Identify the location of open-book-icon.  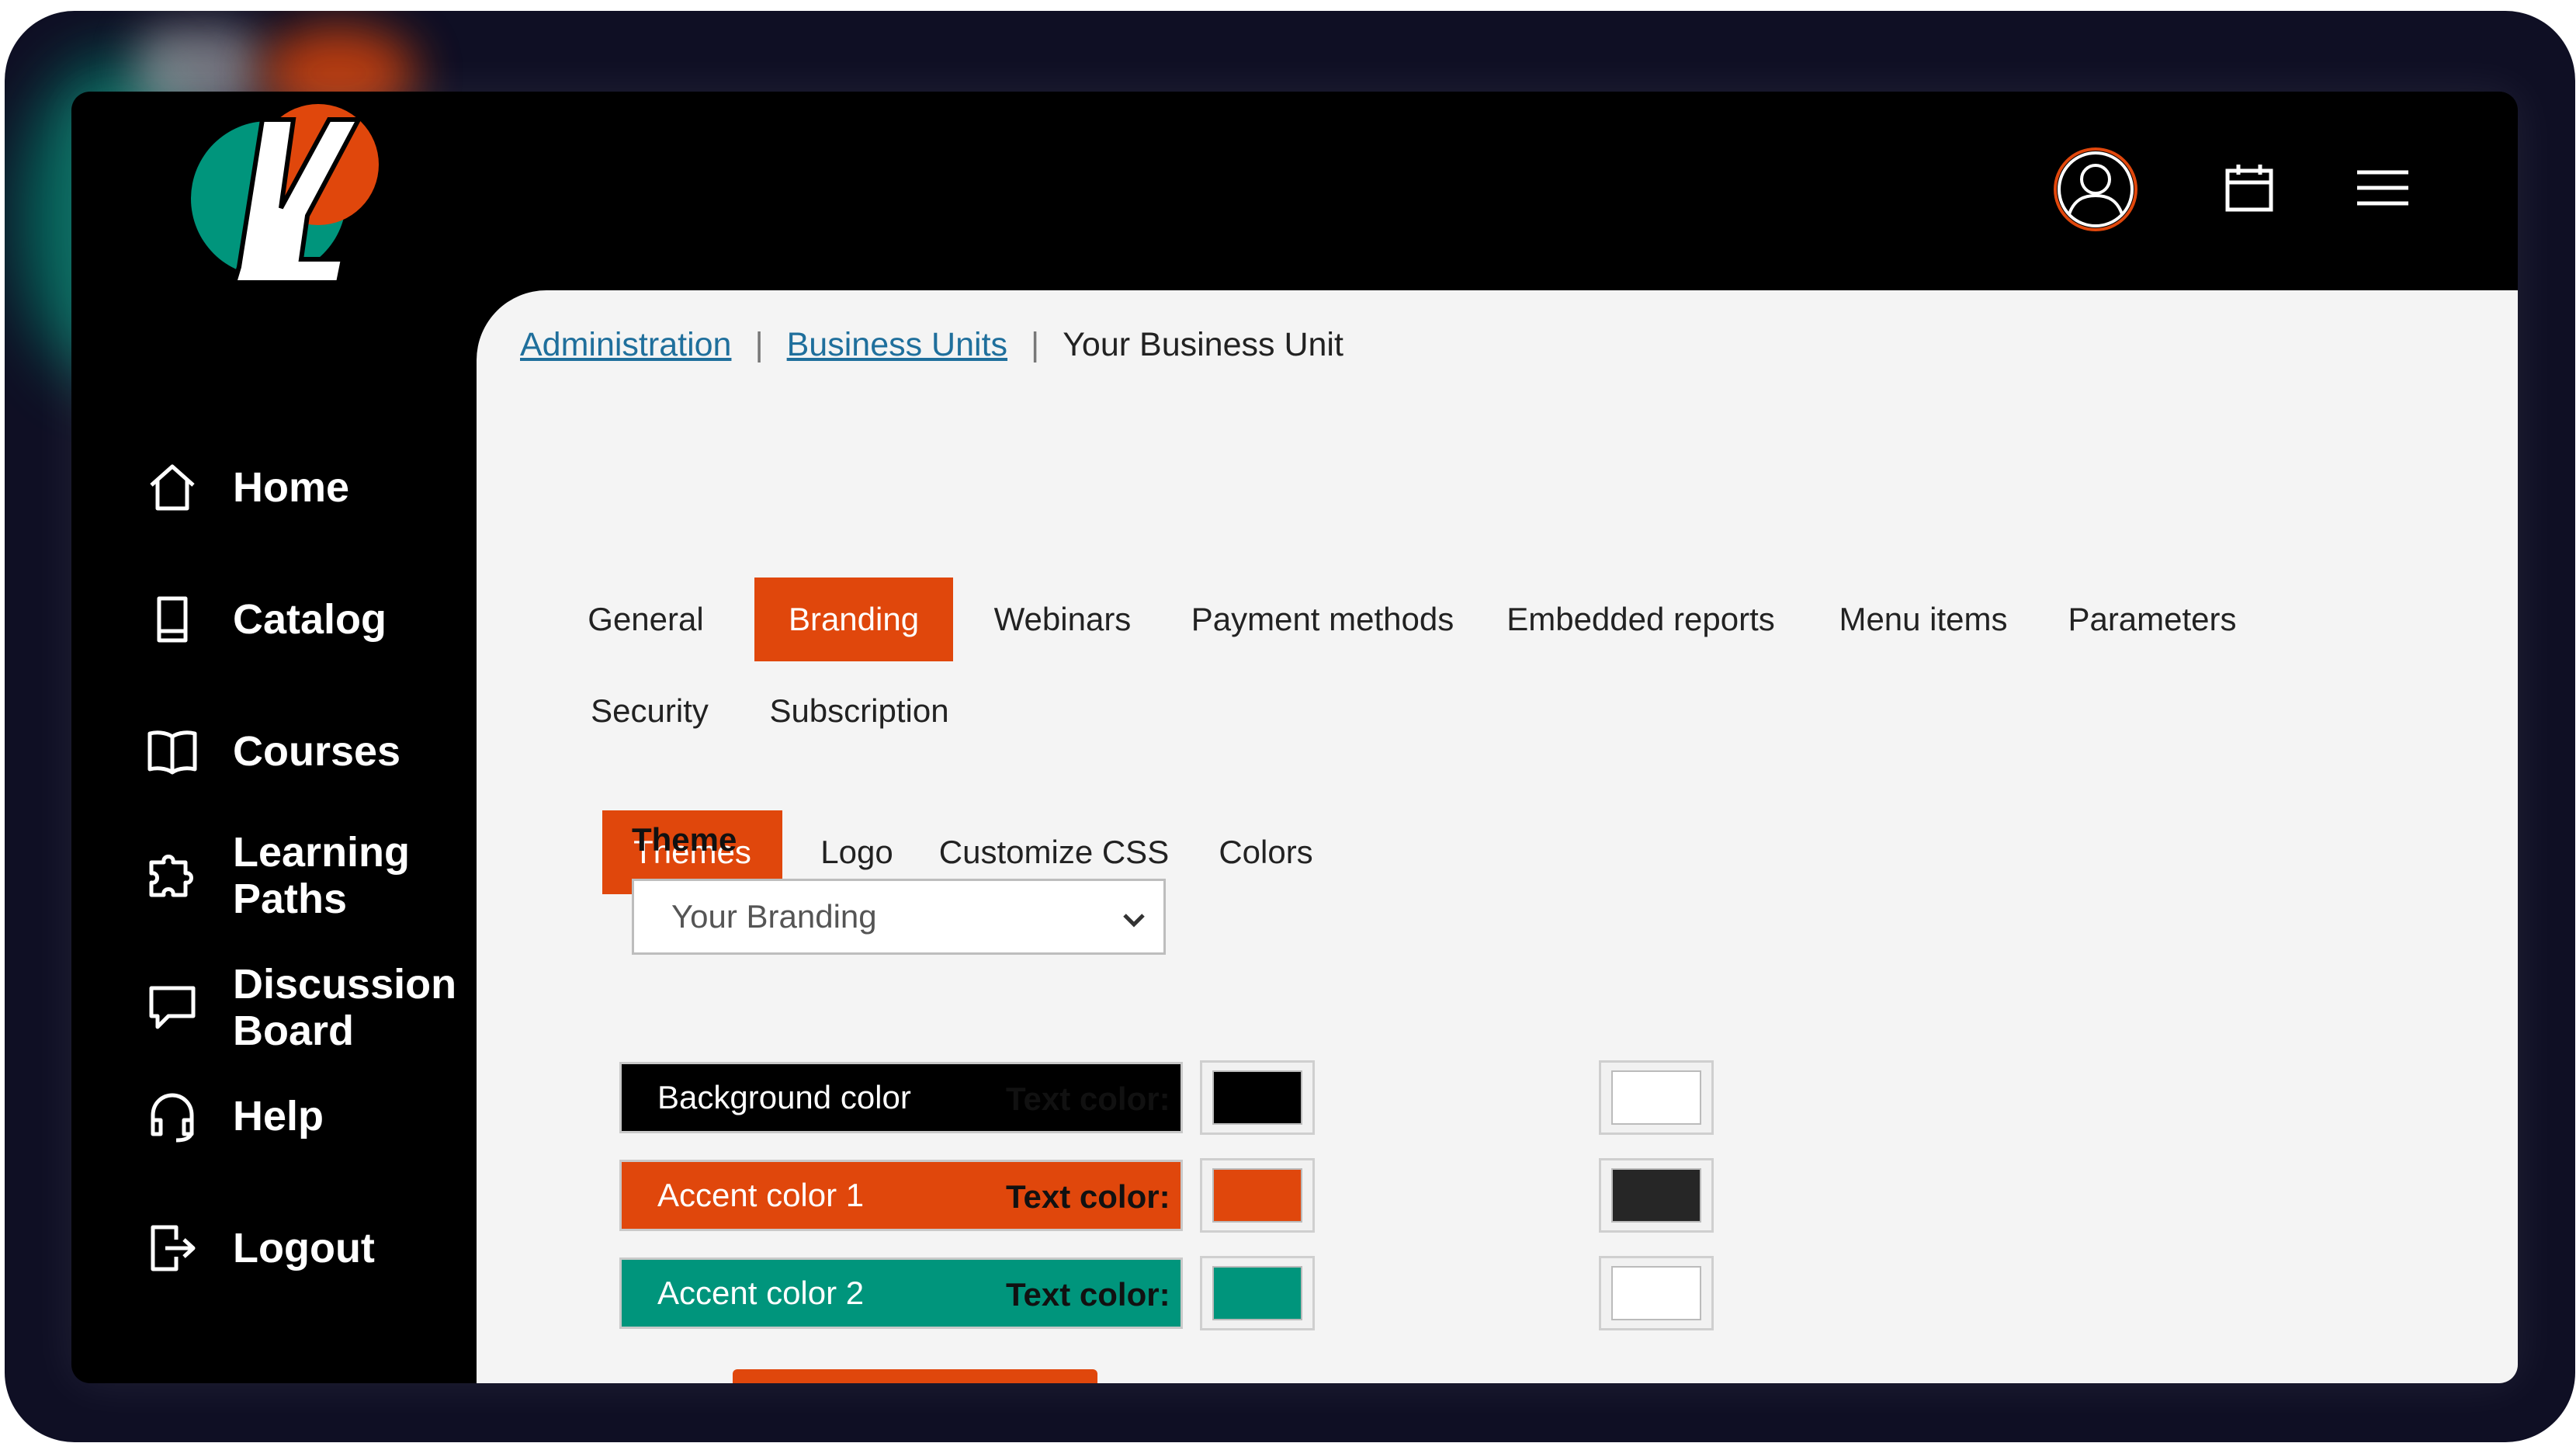
(172, 751).